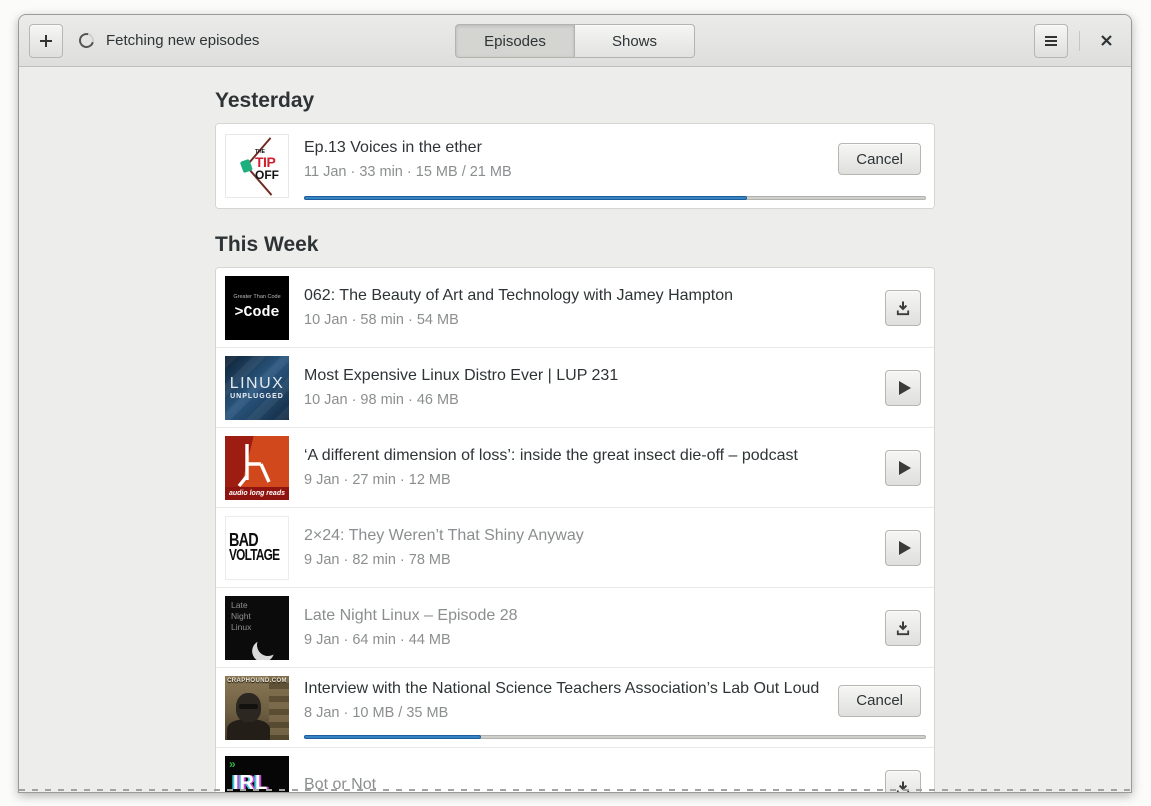 The height and width of the screenshot is (806, 1151). I want to click on close-icon, so click(1106, 40).